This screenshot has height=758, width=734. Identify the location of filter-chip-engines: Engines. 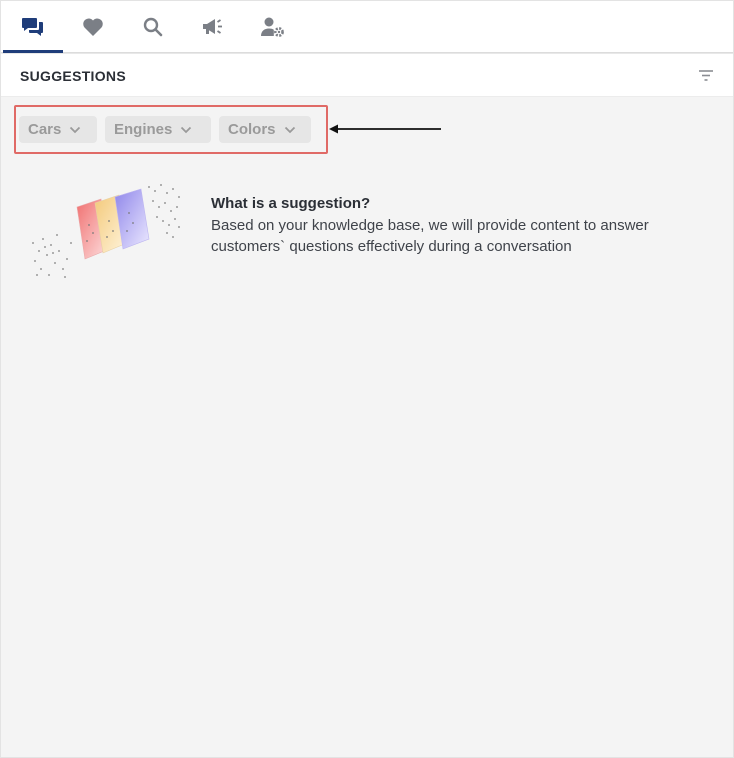
(158, 129).